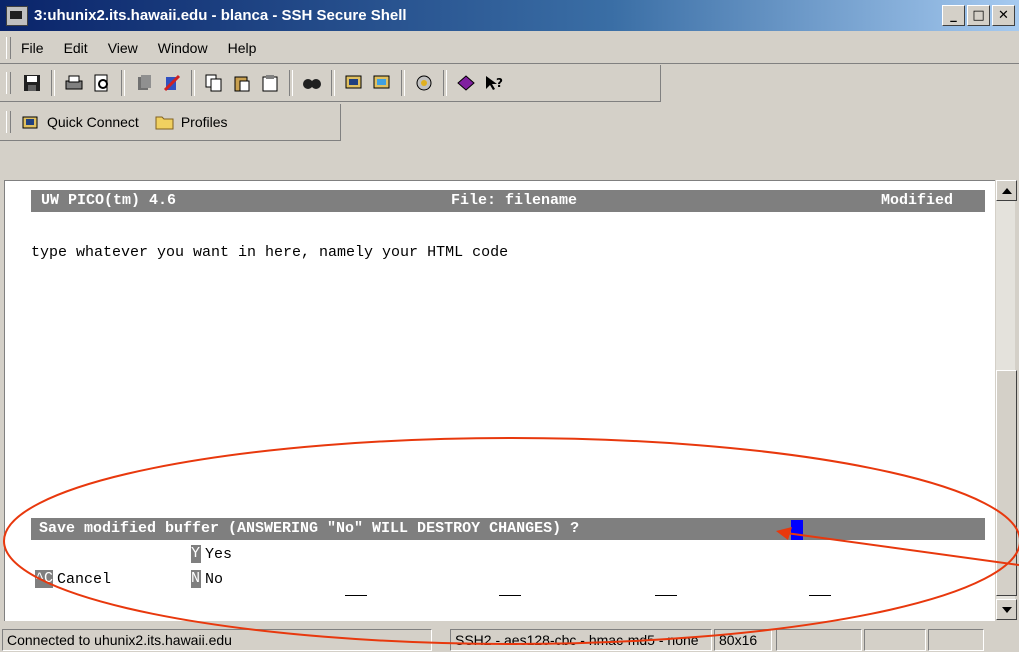 Image resolution: width=1019 pixels, height=652 pixels. Describe the element at coordinates (172, 83) in the screenshot. I see `settings-icon` at that location.